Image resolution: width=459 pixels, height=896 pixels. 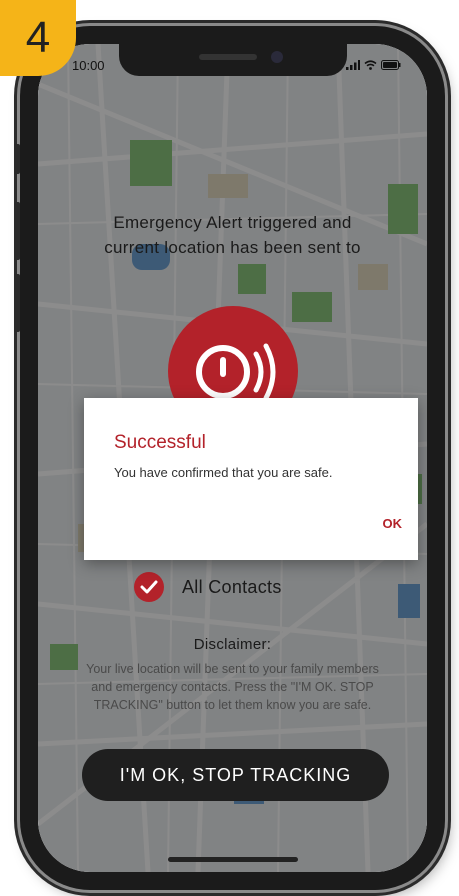 I want to click on dialog-ok-button: OK, so click(x=393, y=523).